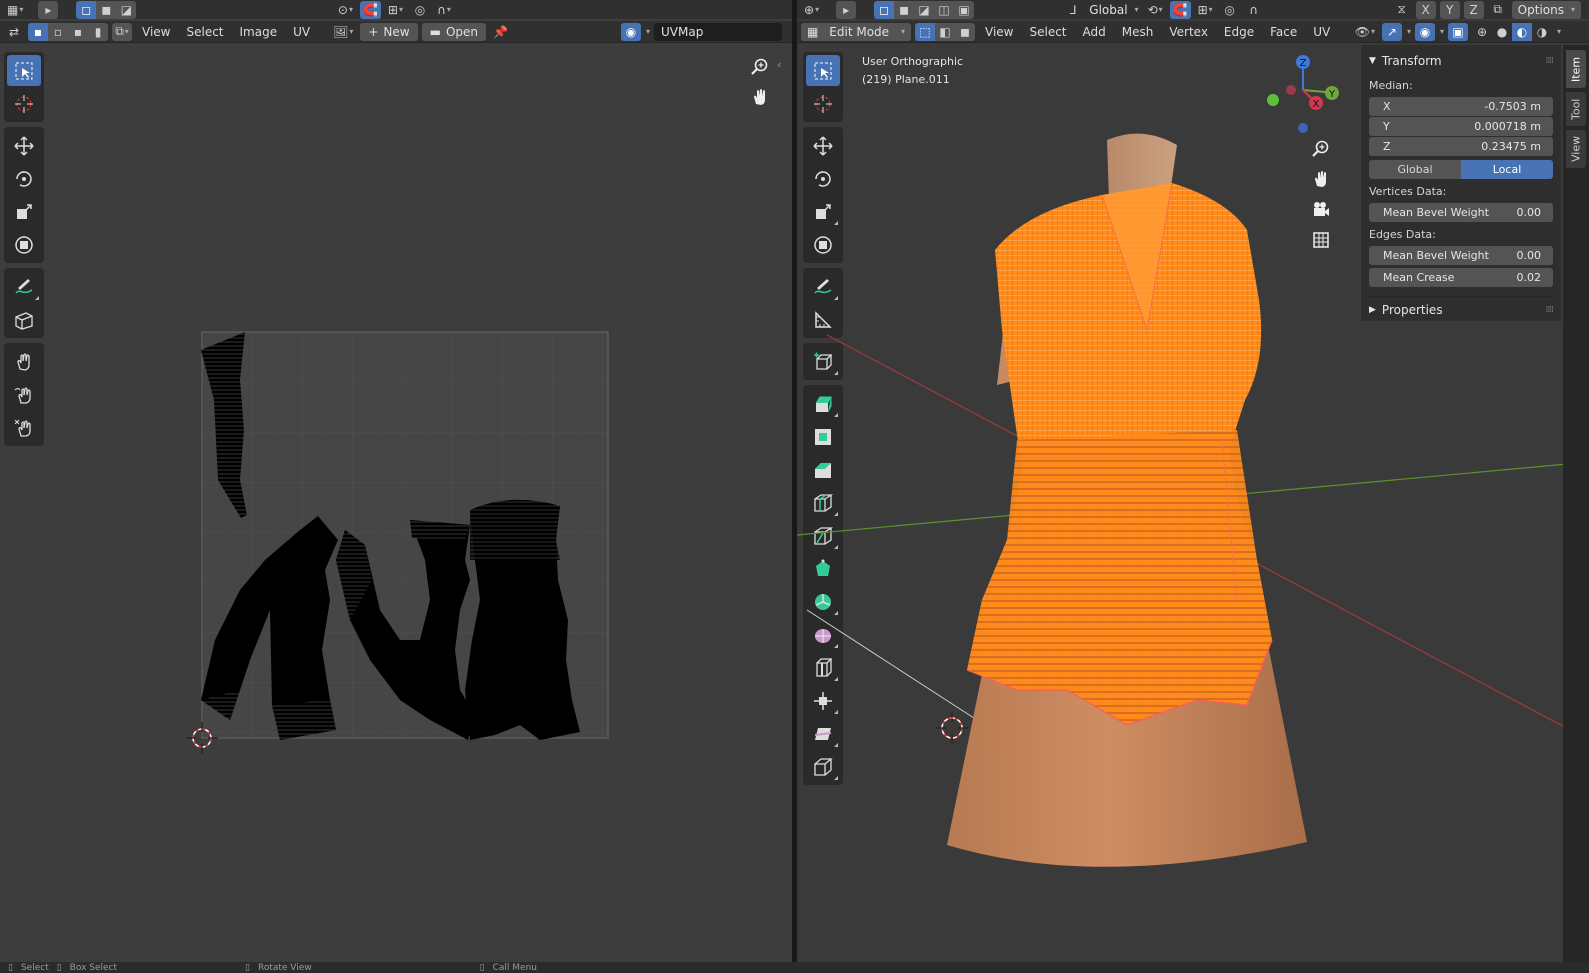 This screenshot has width=1589, height=973. Describe the element at coordinates (1273, 100) in the screenshot. I see `gizmo-neg-y` at that location.